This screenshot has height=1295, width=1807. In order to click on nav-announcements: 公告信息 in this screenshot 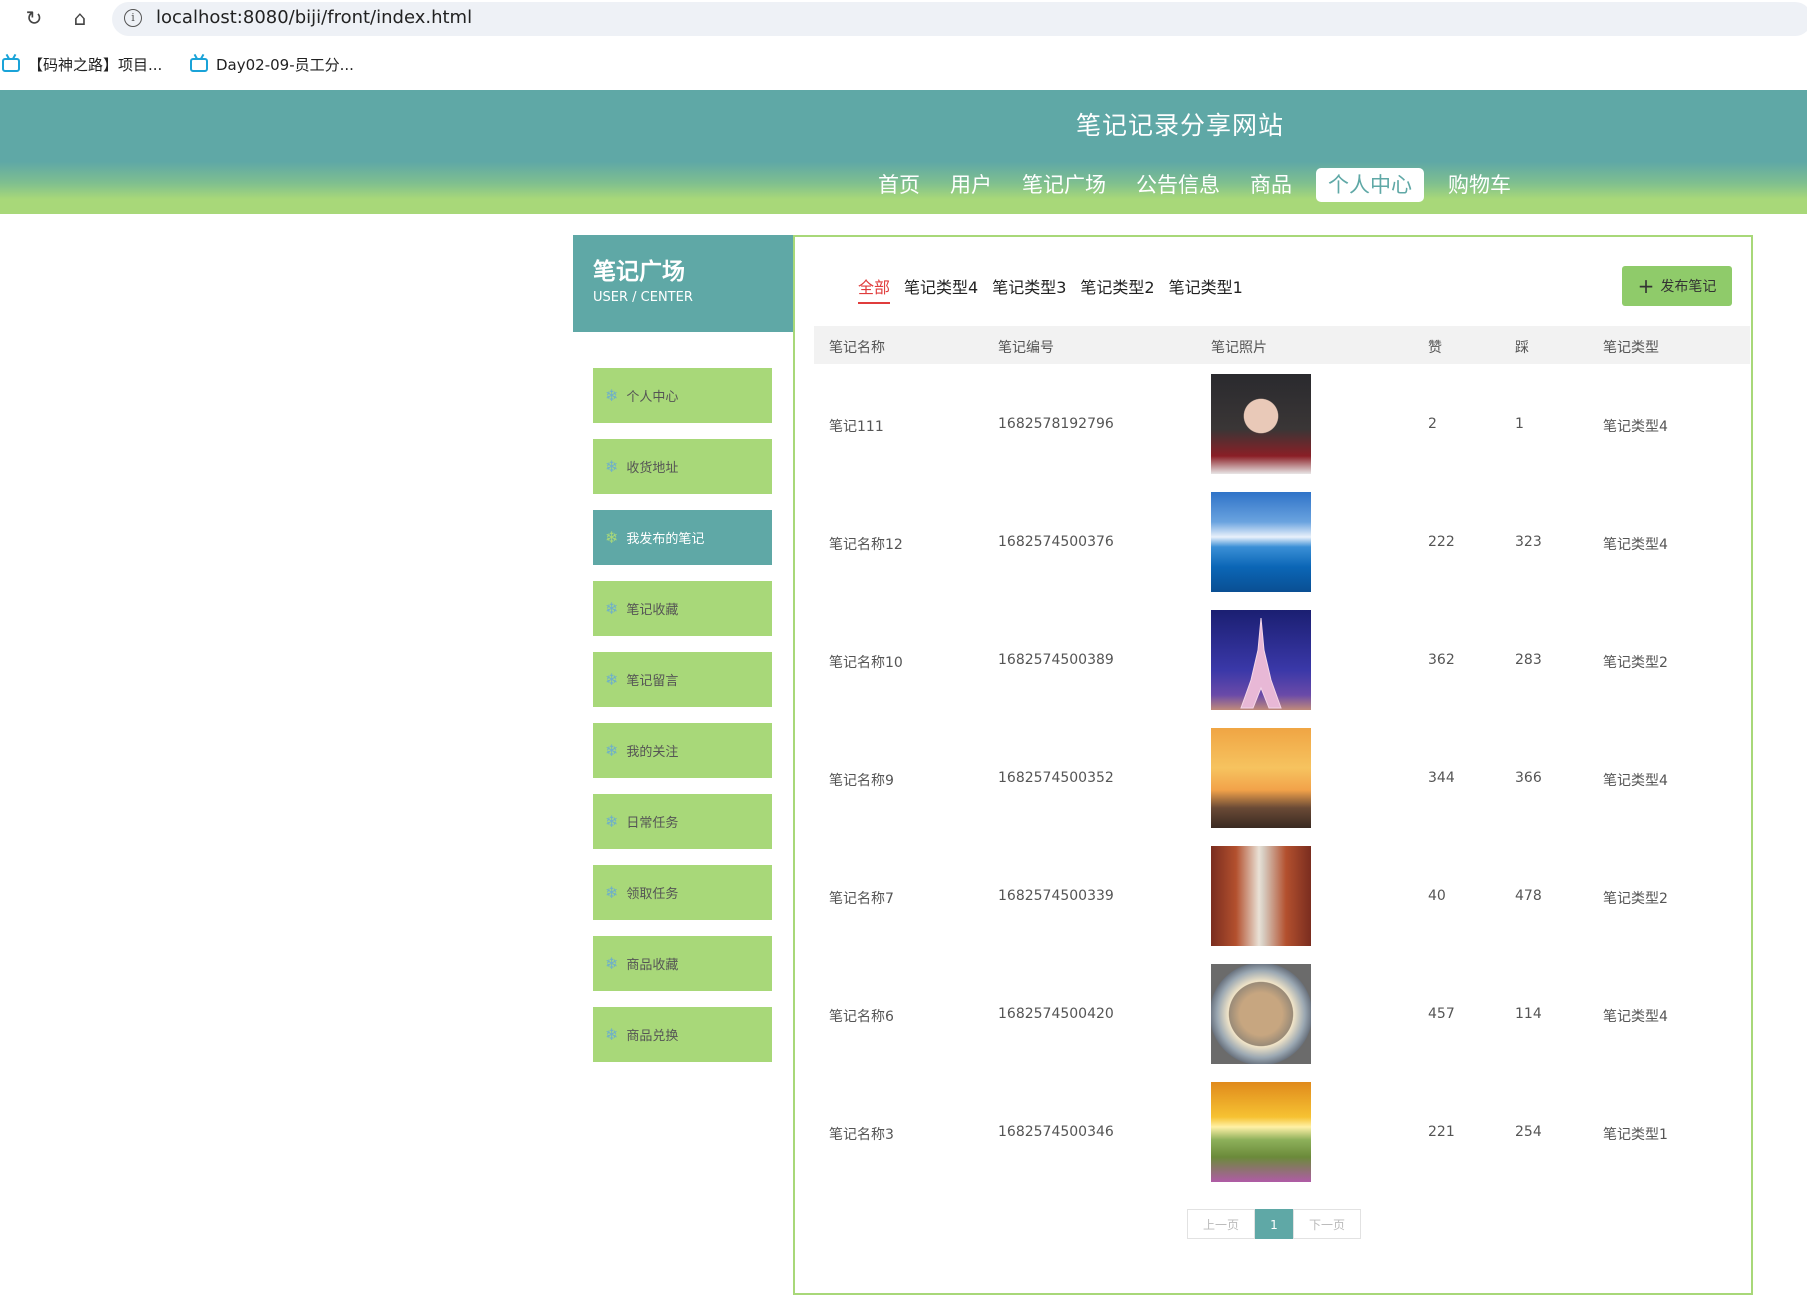, I will do `click(1178, 185)`.